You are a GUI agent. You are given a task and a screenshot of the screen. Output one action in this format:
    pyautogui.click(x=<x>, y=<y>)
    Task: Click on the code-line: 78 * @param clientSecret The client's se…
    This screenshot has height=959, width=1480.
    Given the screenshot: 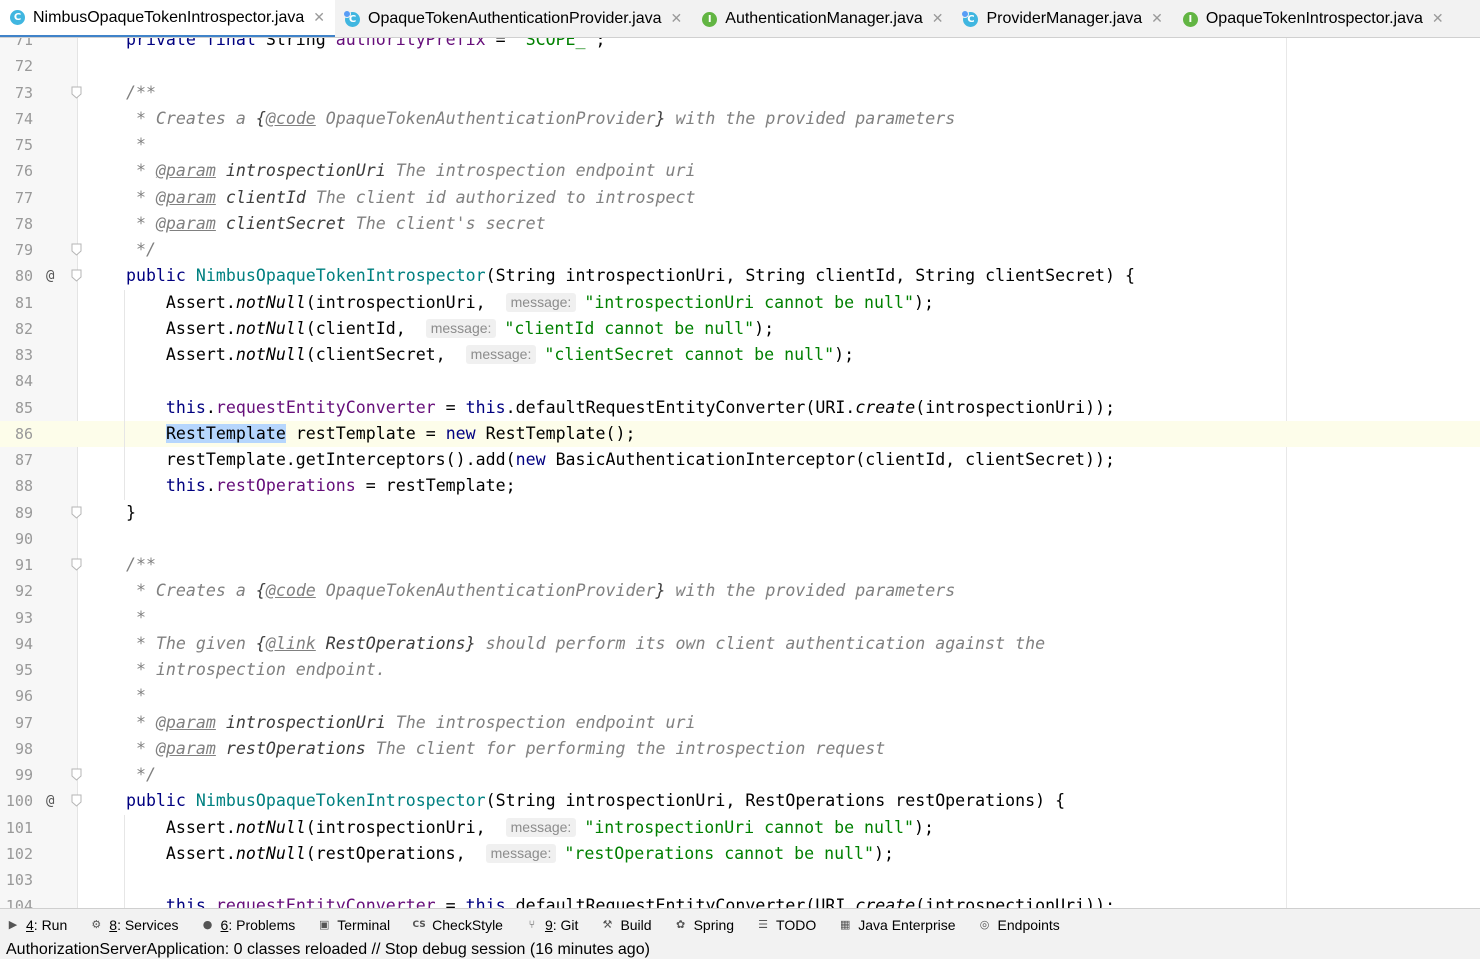 What is the action you would take?
    pyautogui.click(x=740, y=224)
    